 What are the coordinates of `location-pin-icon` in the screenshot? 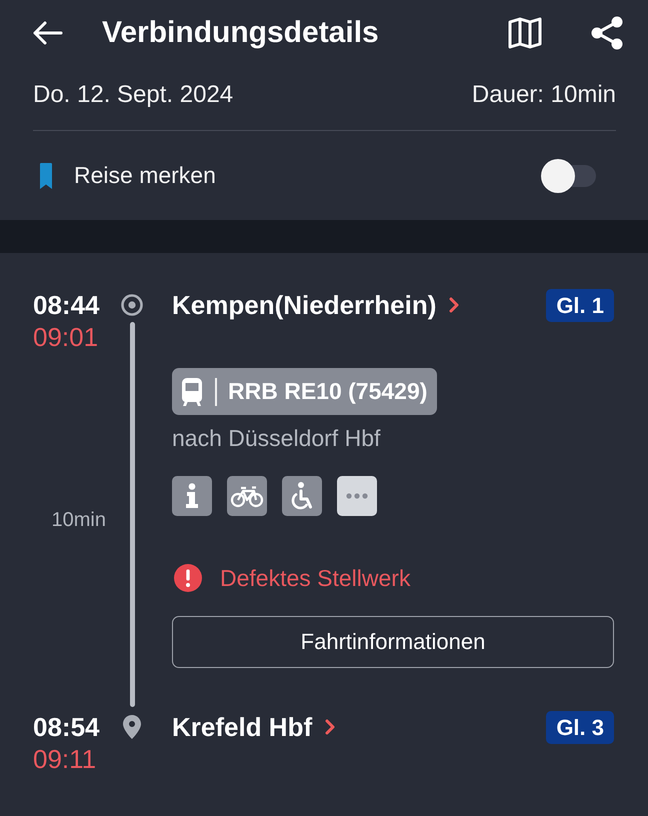 It's located at (132, 727).